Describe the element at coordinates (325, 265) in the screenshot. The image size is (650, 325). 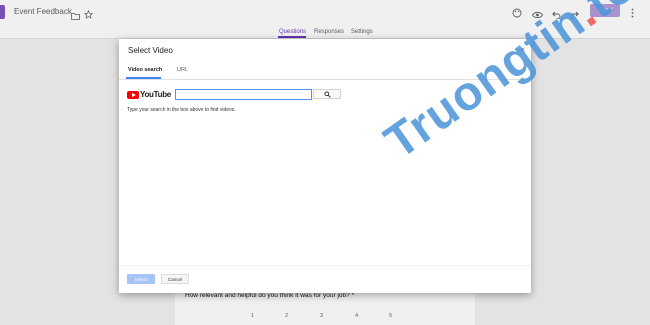
I see `footer-divider` at that location.